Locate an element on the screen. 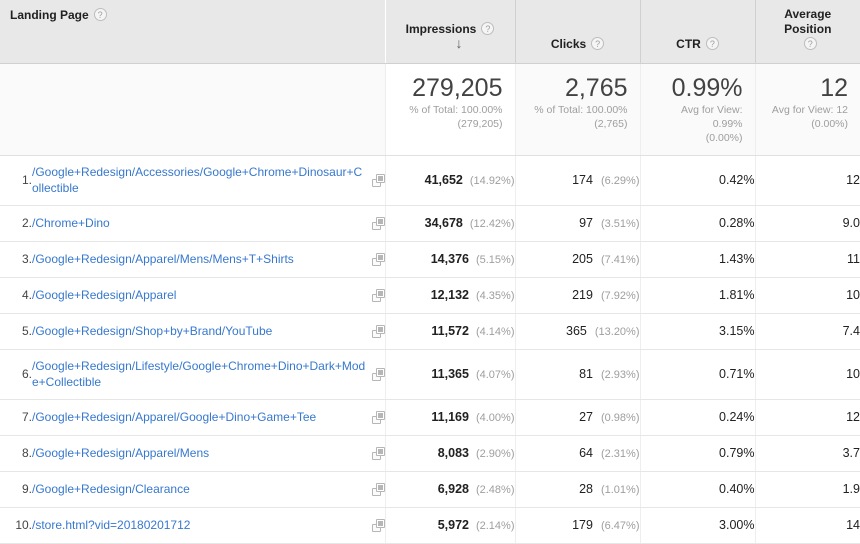 This screenshot has height=544, width=860. ctr-value: 0.24% is located at coordinates (737, 417).